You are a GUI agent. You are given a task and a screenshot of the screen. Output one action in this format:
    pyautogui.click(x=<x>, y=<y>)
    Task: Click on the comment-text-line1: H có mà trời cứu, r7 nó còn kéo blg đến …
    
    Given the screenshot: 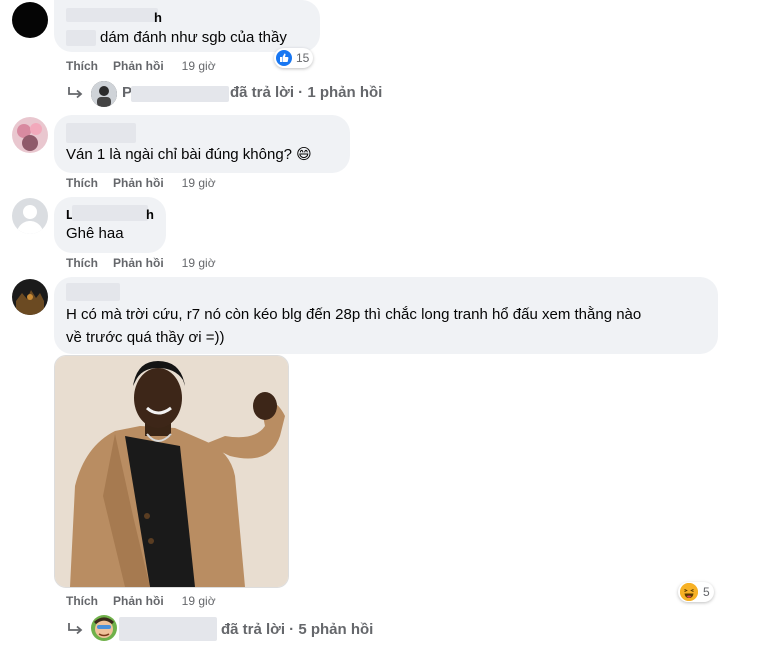 What is the action you would take?
    pyautogui.click(x=354, y=314)
    